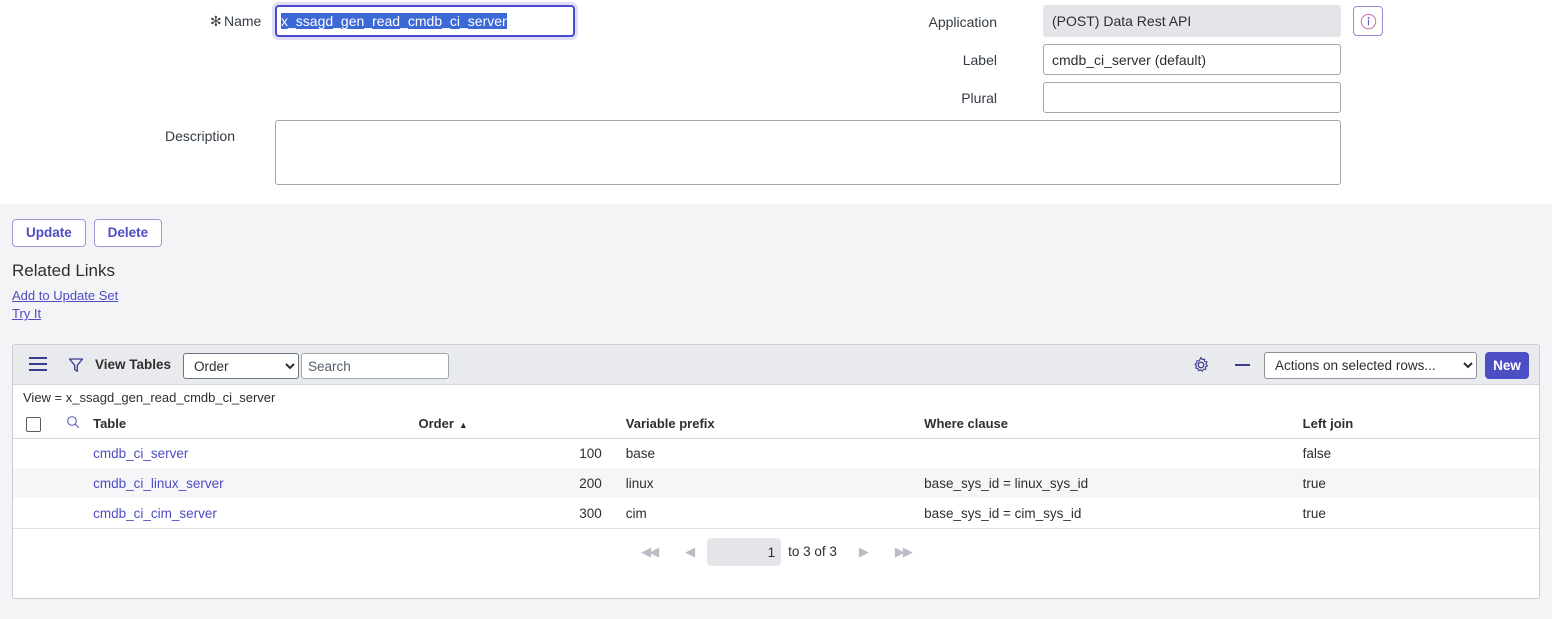 This screenshot has width=1552, height=619. I want to click on cell-variable-prefix: linux, so click(769, 483).